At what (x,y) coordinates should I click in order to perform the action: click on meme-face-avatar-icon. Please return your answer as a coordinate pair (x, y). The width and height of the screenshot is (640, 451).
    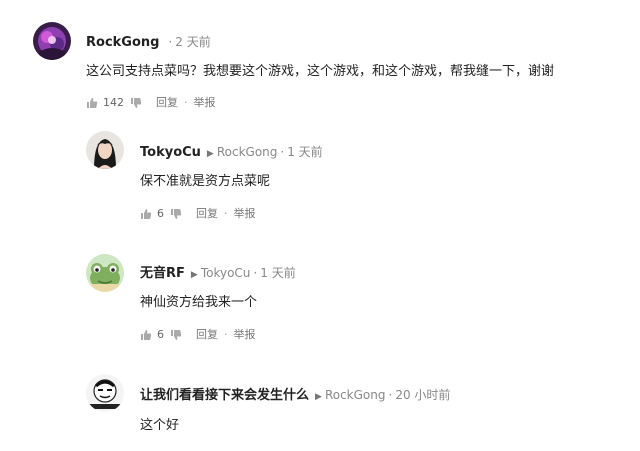
    Looking at the image, I should click on (105, 393).